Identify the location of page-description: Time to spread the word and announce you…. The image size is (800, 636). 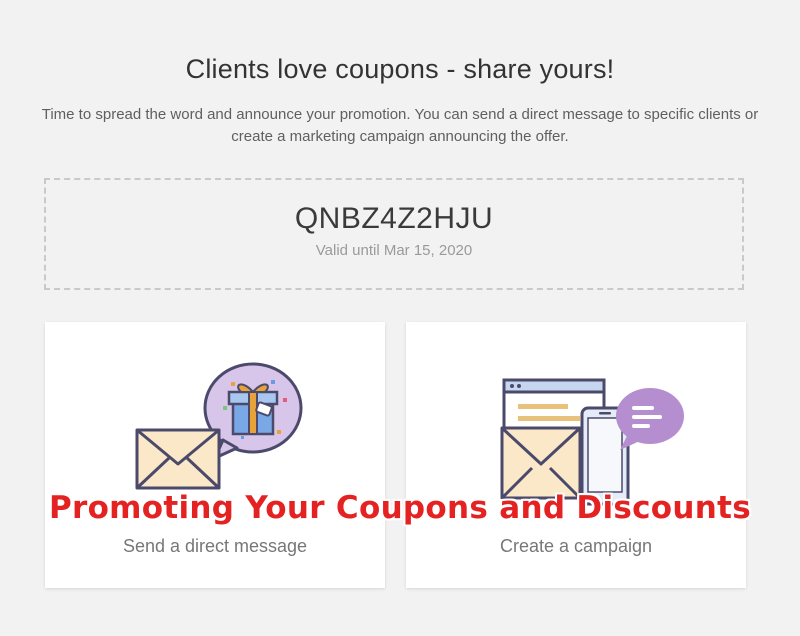
(400, 125).